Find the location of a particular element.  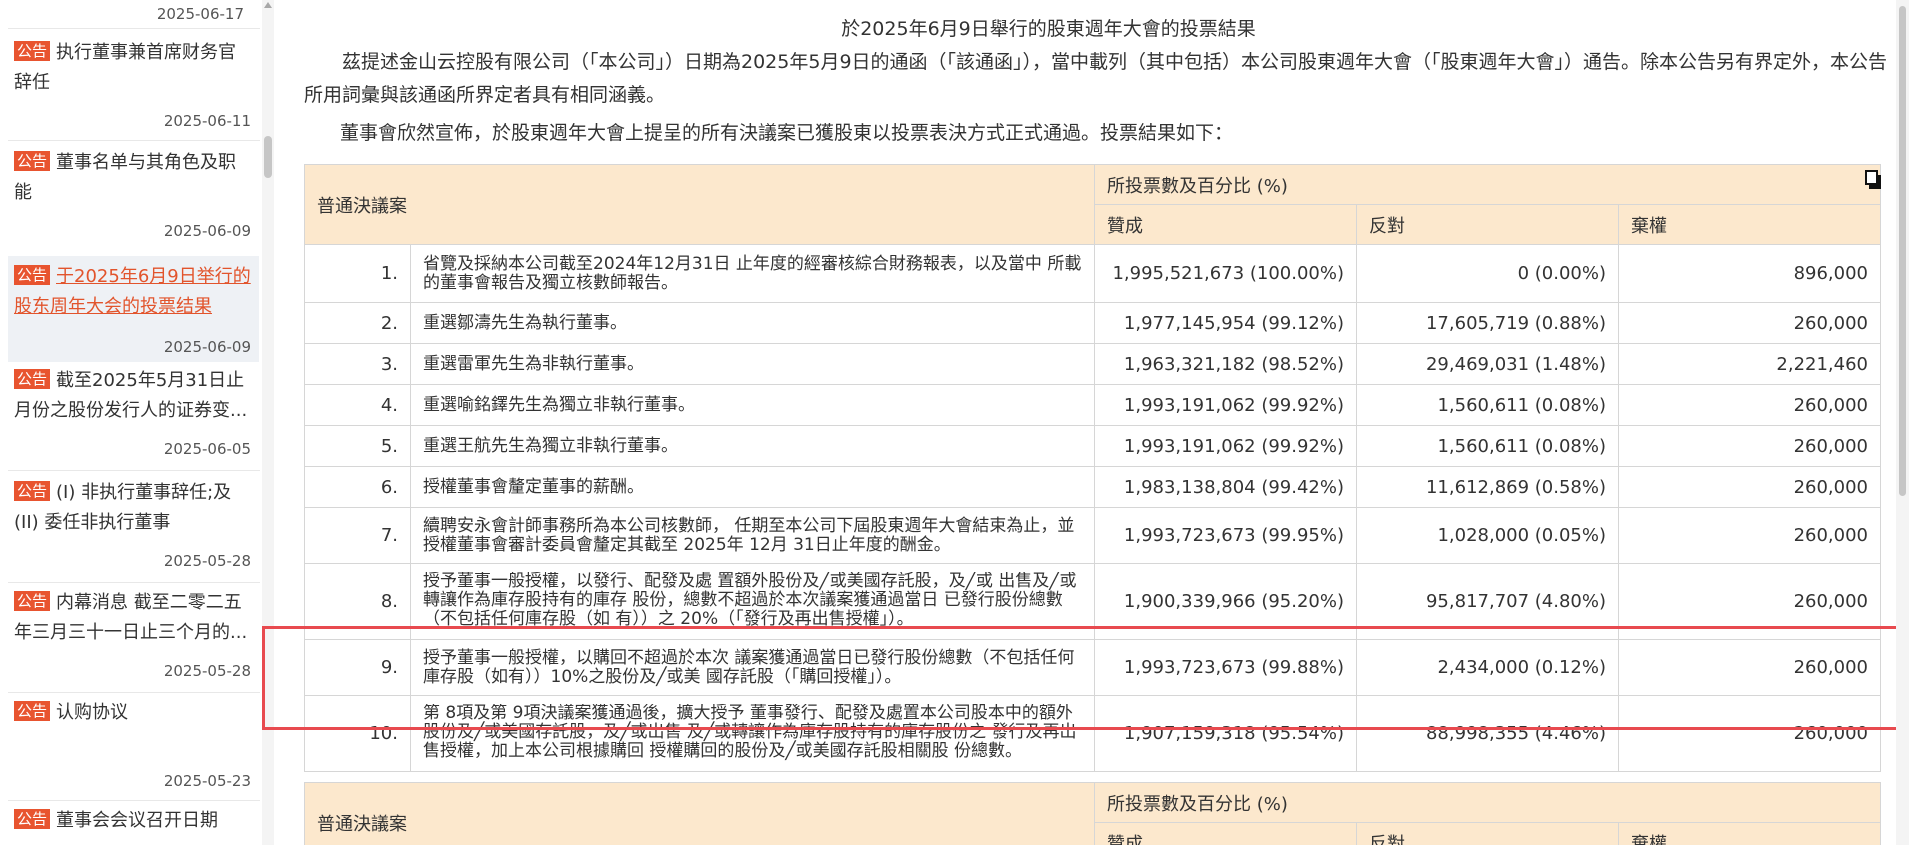

list-item: 公告 (I) 非执行董事辞任;及(II) 委任非执行董事 2025-05-28 is located at coordinates (133, 527).